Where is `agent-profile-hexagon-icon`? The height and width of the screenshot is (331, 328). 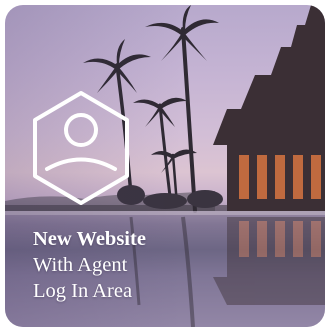
agent-profile-hexagon-icon is located at coordinates (81, 148).